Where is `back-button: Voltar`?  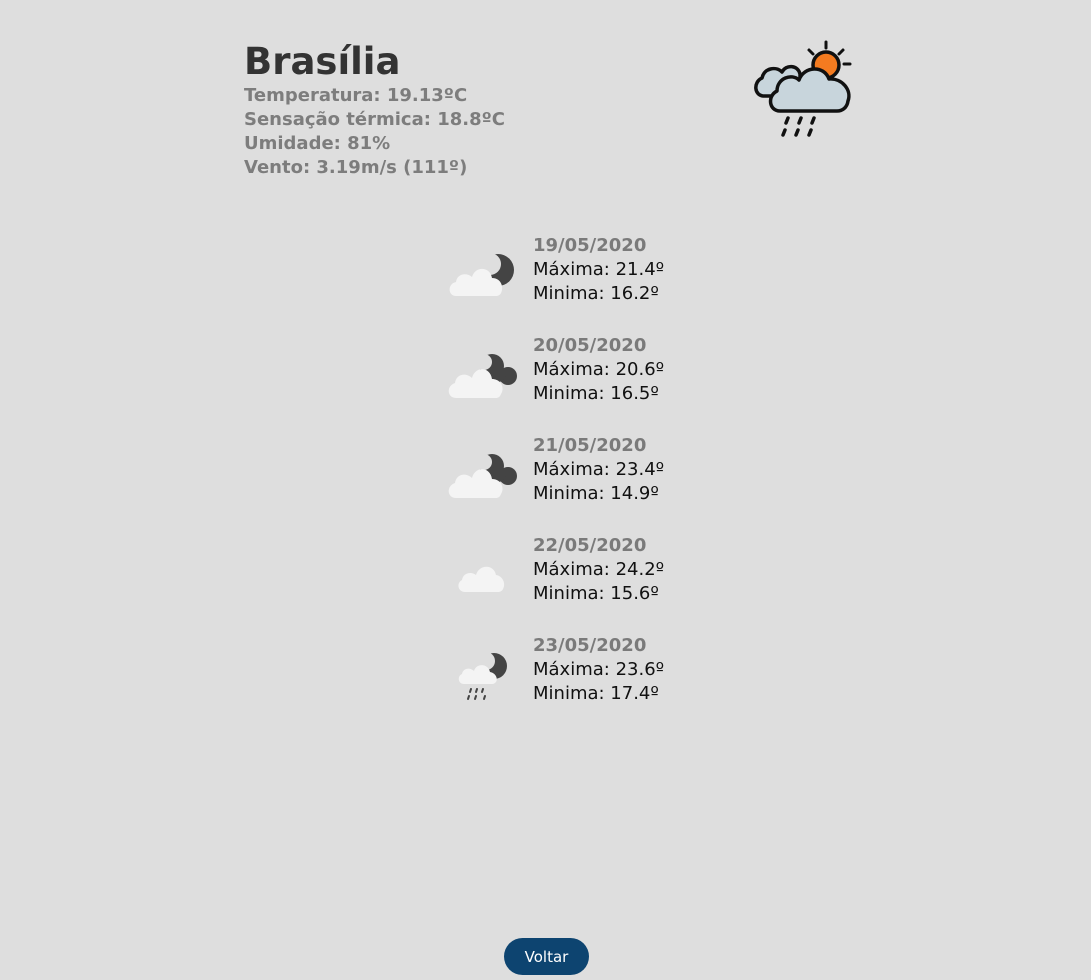
back-button: Voltar is located at coordinates (546, 956).